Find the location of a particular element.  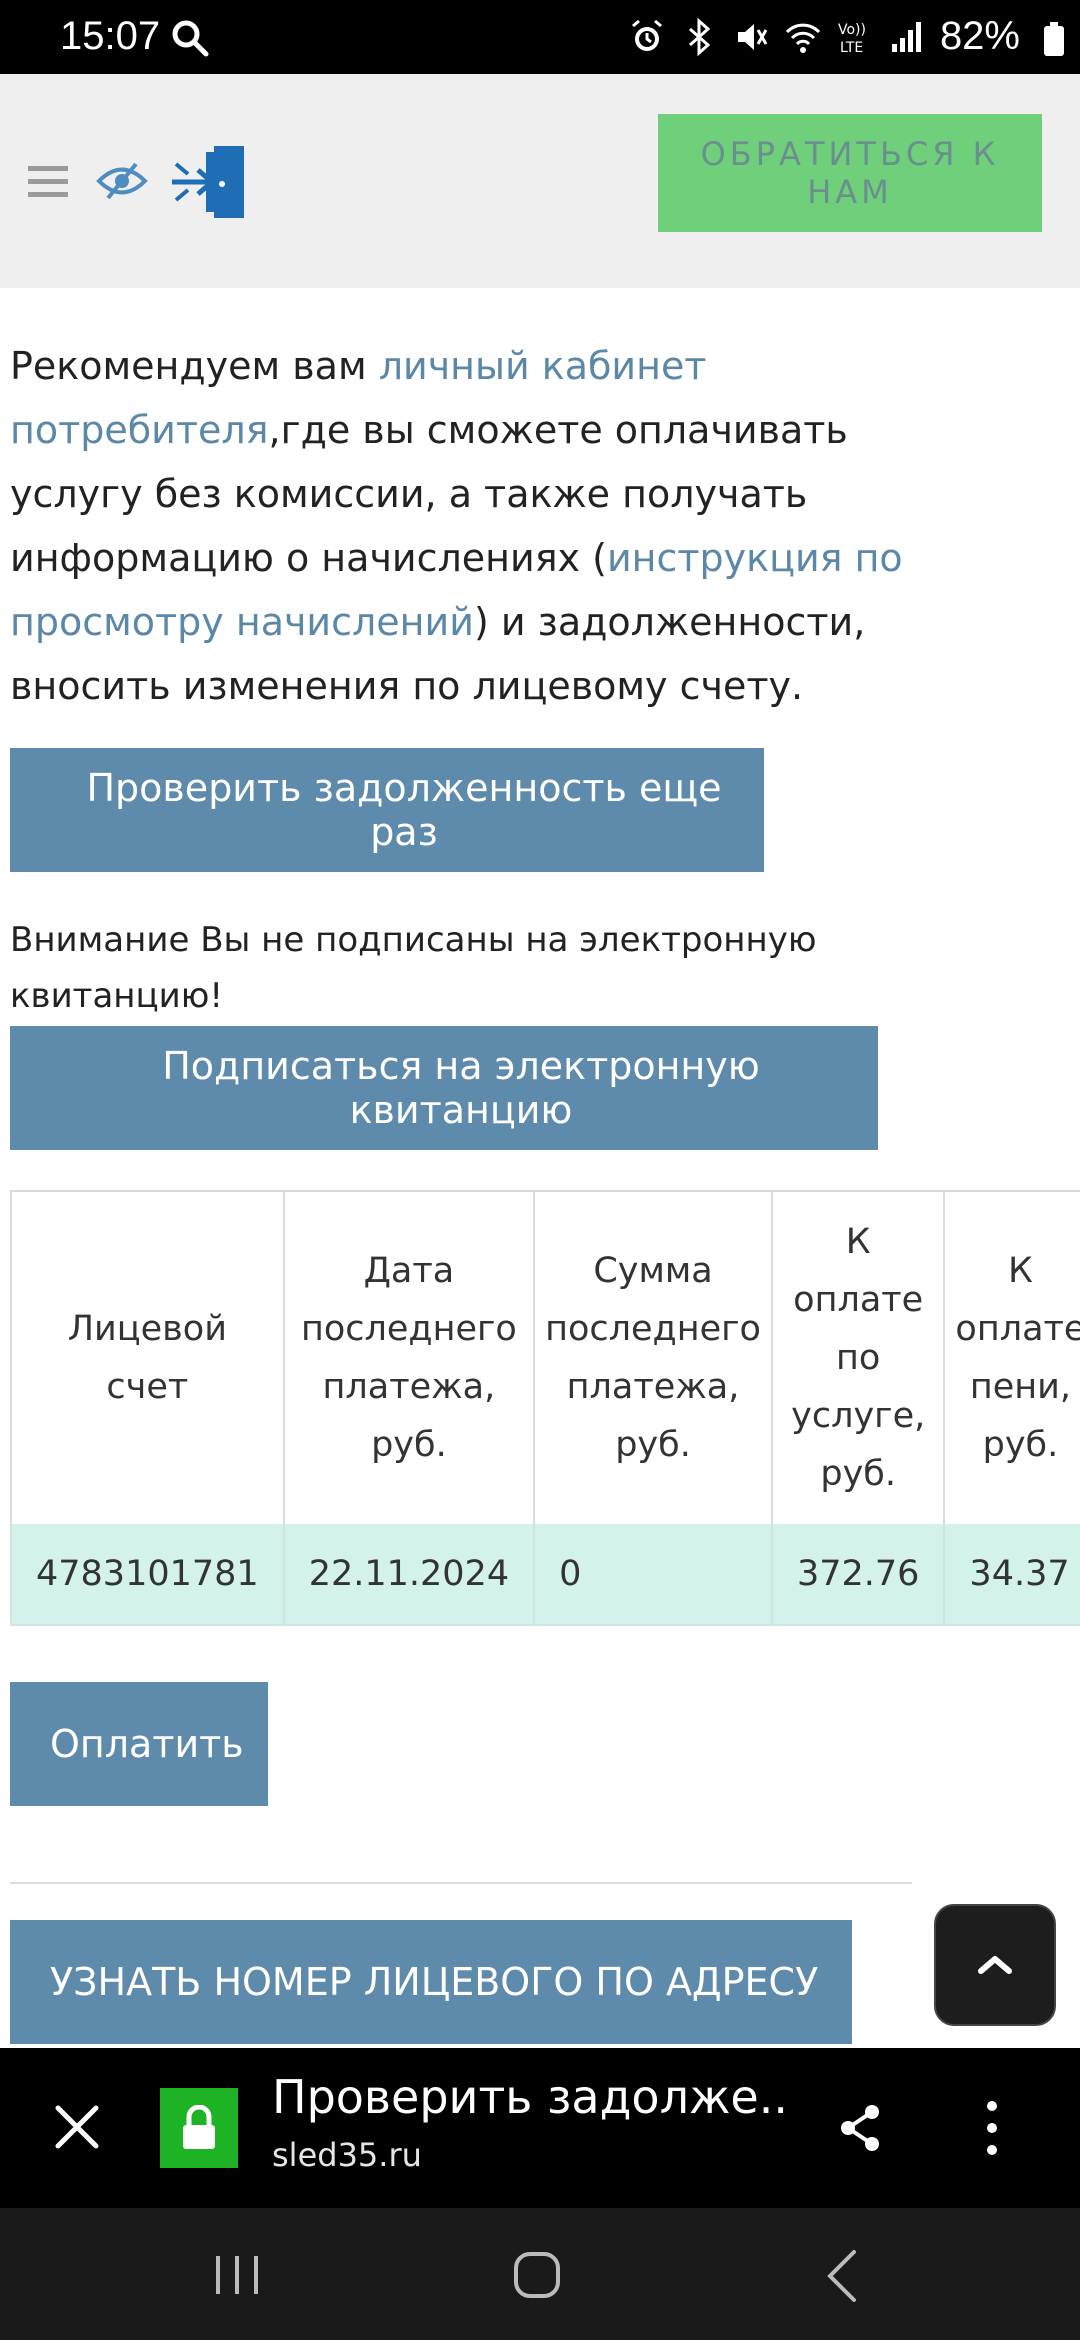

status-bar: 15:07 Vo)) LTE 82% is located at coordinates (540, 37).